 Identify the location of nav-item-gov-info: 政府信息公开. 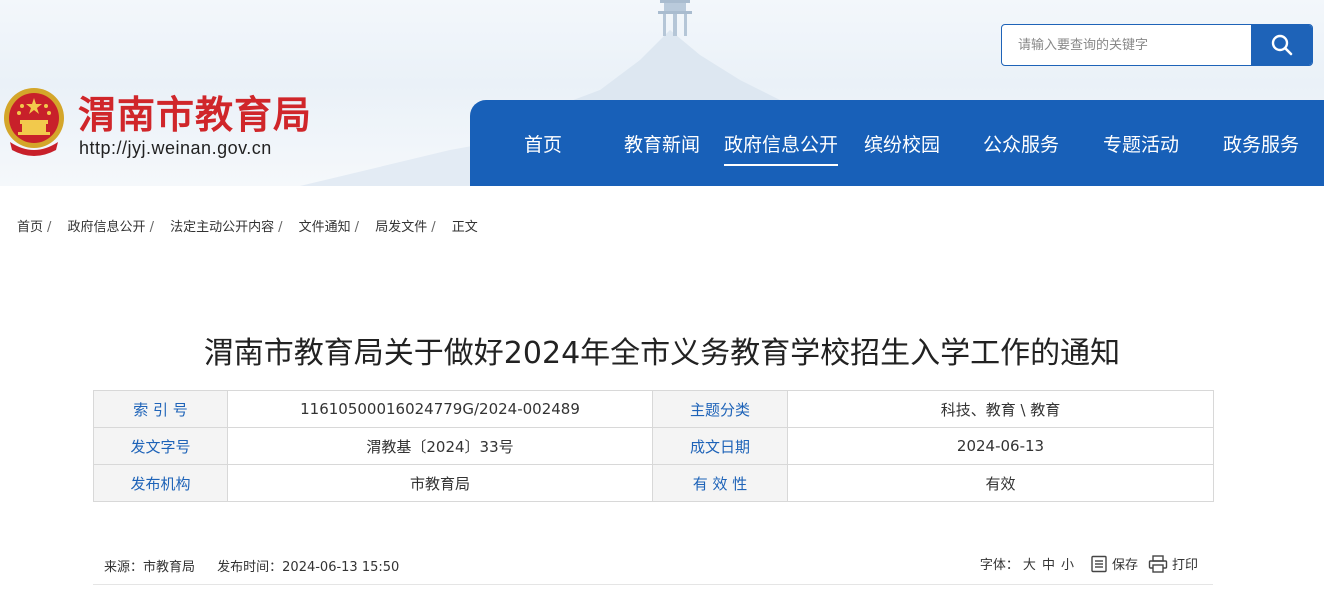
(781, 148).